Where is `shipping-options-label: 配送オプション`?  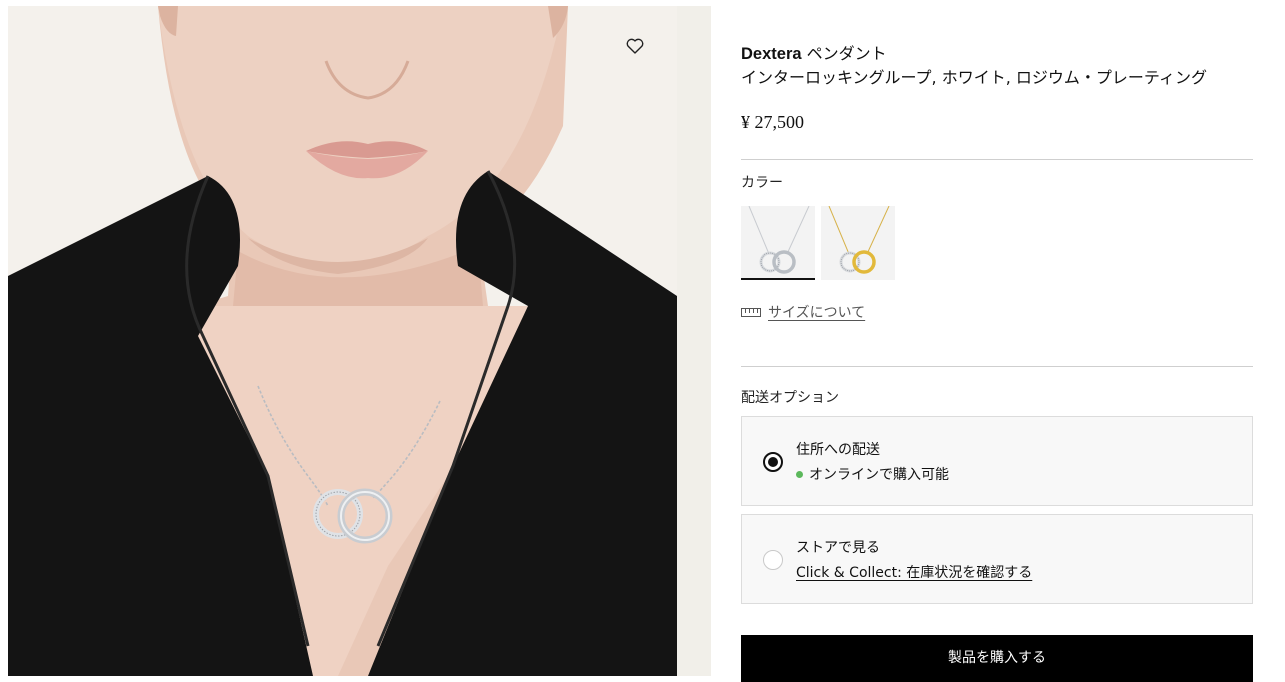 shipping-options-label: 配送オプション is located at coordinates (790, 398).